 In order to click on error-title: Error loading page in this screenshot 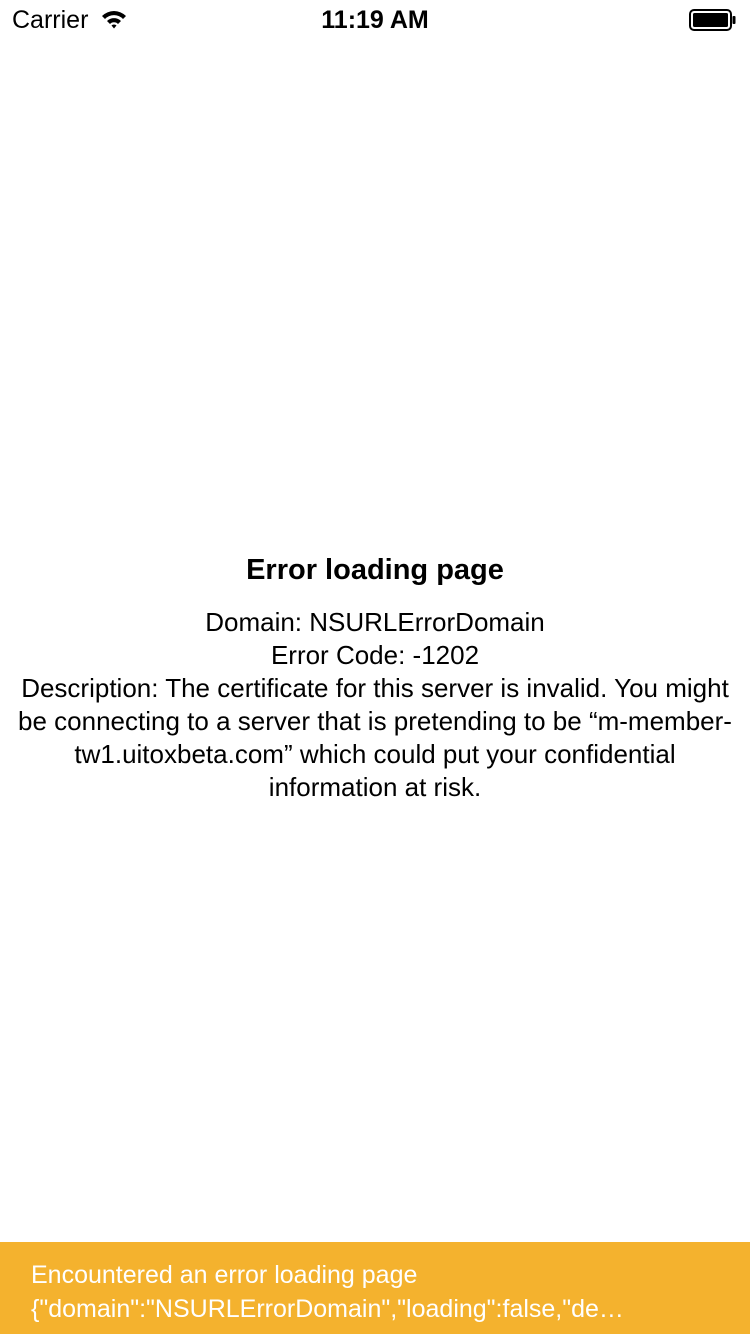, I will do `click(375, 570)`.